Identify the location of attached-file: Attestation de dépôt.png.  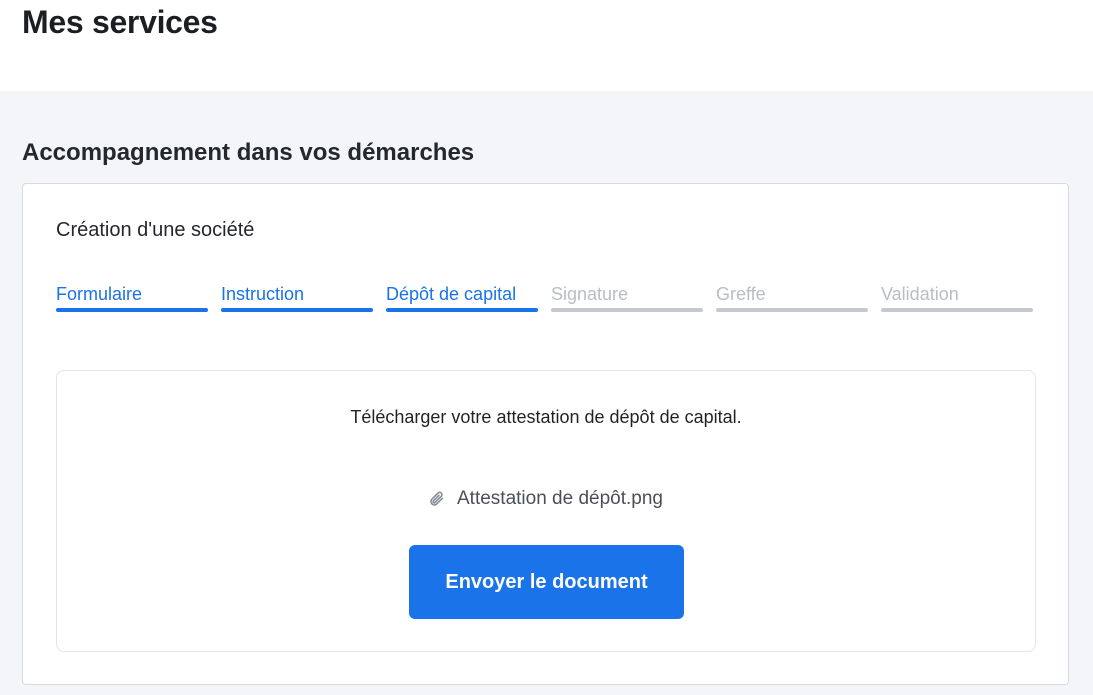
(546, 499).